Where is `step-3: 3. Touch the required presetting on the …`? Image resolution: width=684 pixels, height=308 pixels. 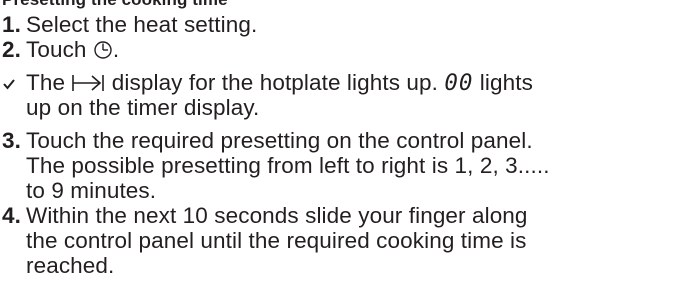
step-3: 3. Touch the required presetting on the … is located at coordinates (342, 140).